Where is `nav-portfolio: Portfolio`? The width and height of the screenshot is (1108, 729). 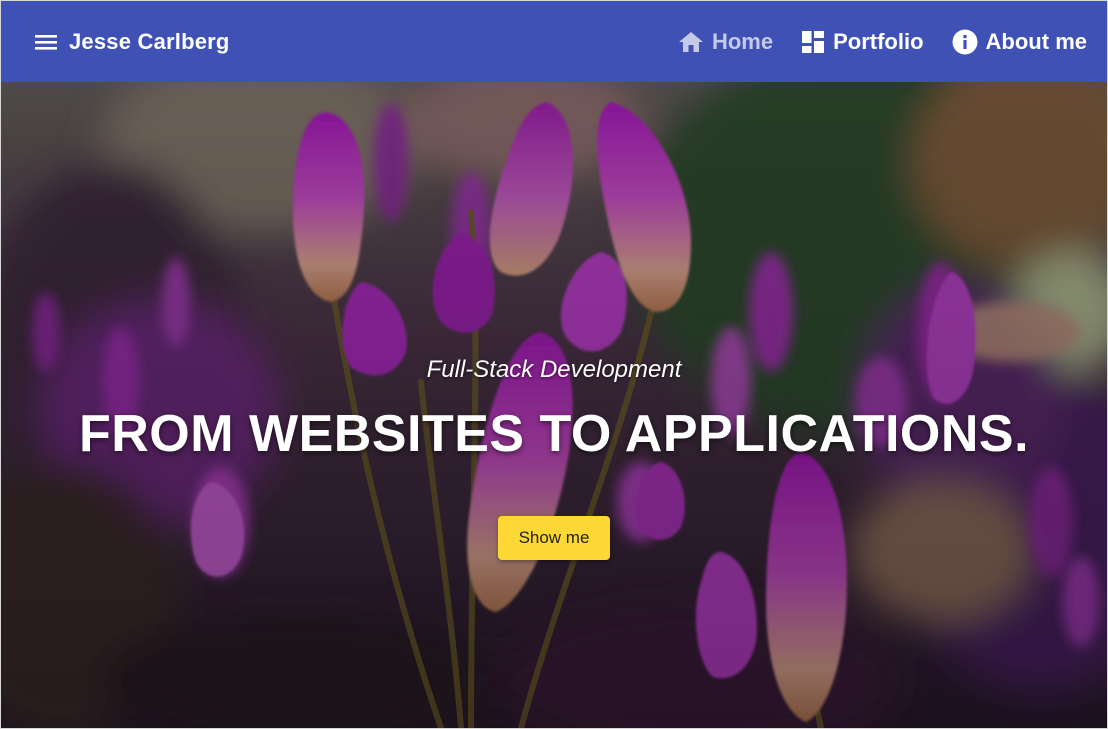 nav-portfolio: Portfolio is located at coordinates (862, 41).